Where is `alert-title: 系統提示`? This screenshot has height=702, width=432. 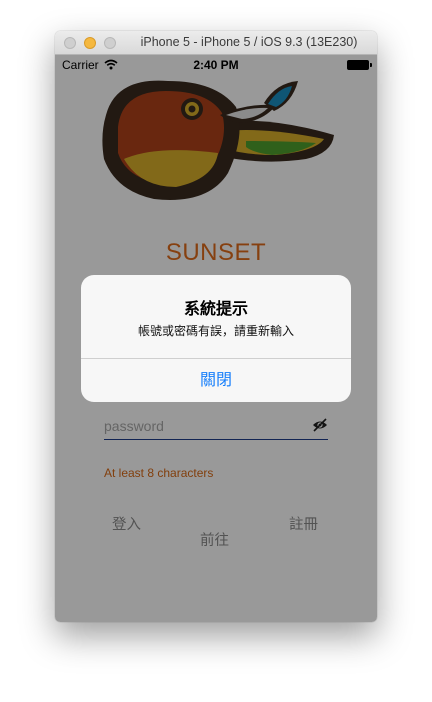 alert-title: 系統提示 is located at coordinates (215, 309).